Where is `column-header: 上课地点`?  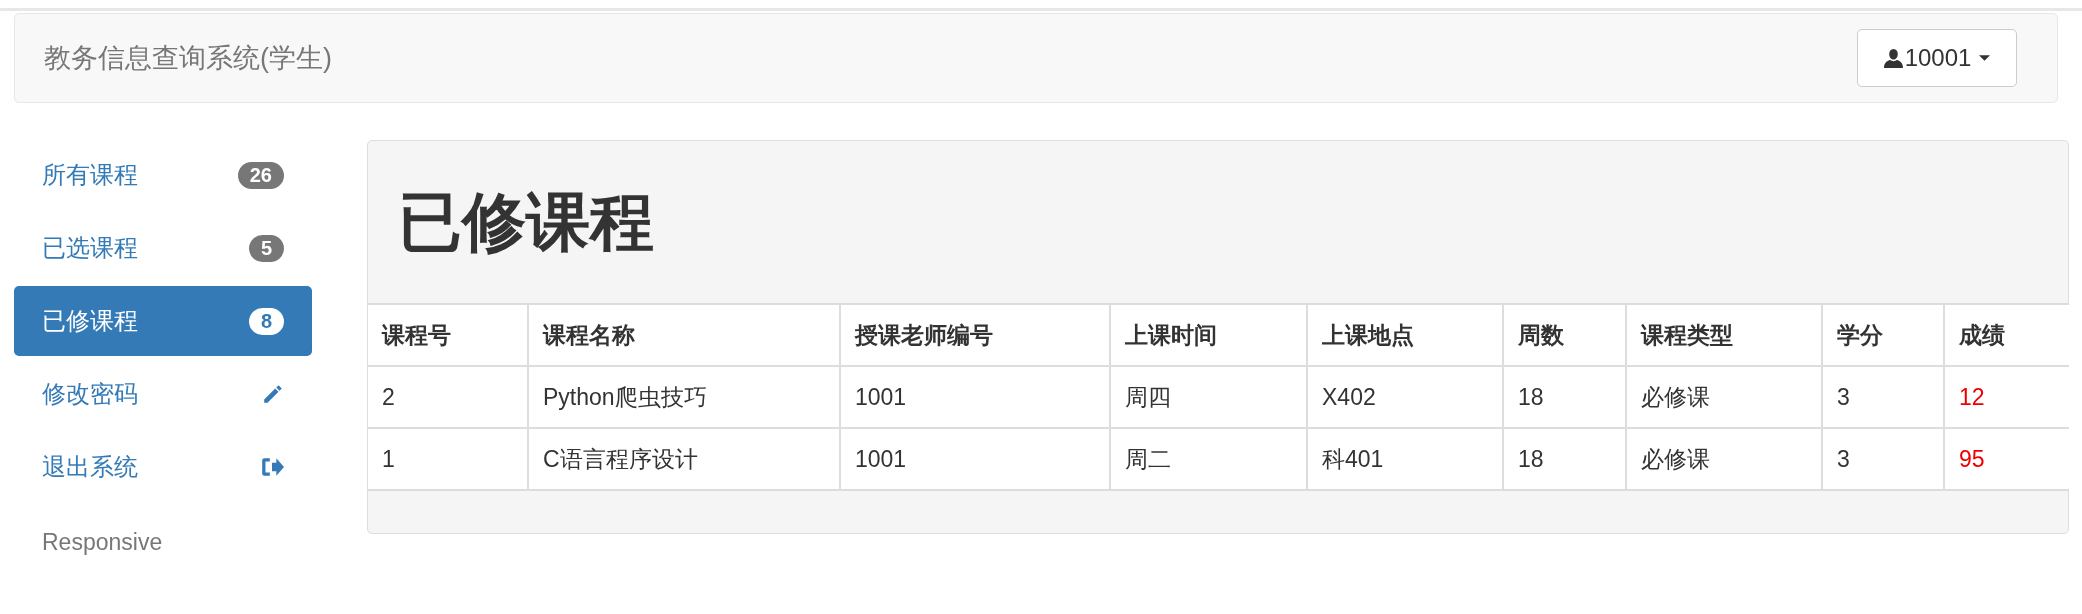 column-header: 上课地点 is located at coordinates (1405, 335).